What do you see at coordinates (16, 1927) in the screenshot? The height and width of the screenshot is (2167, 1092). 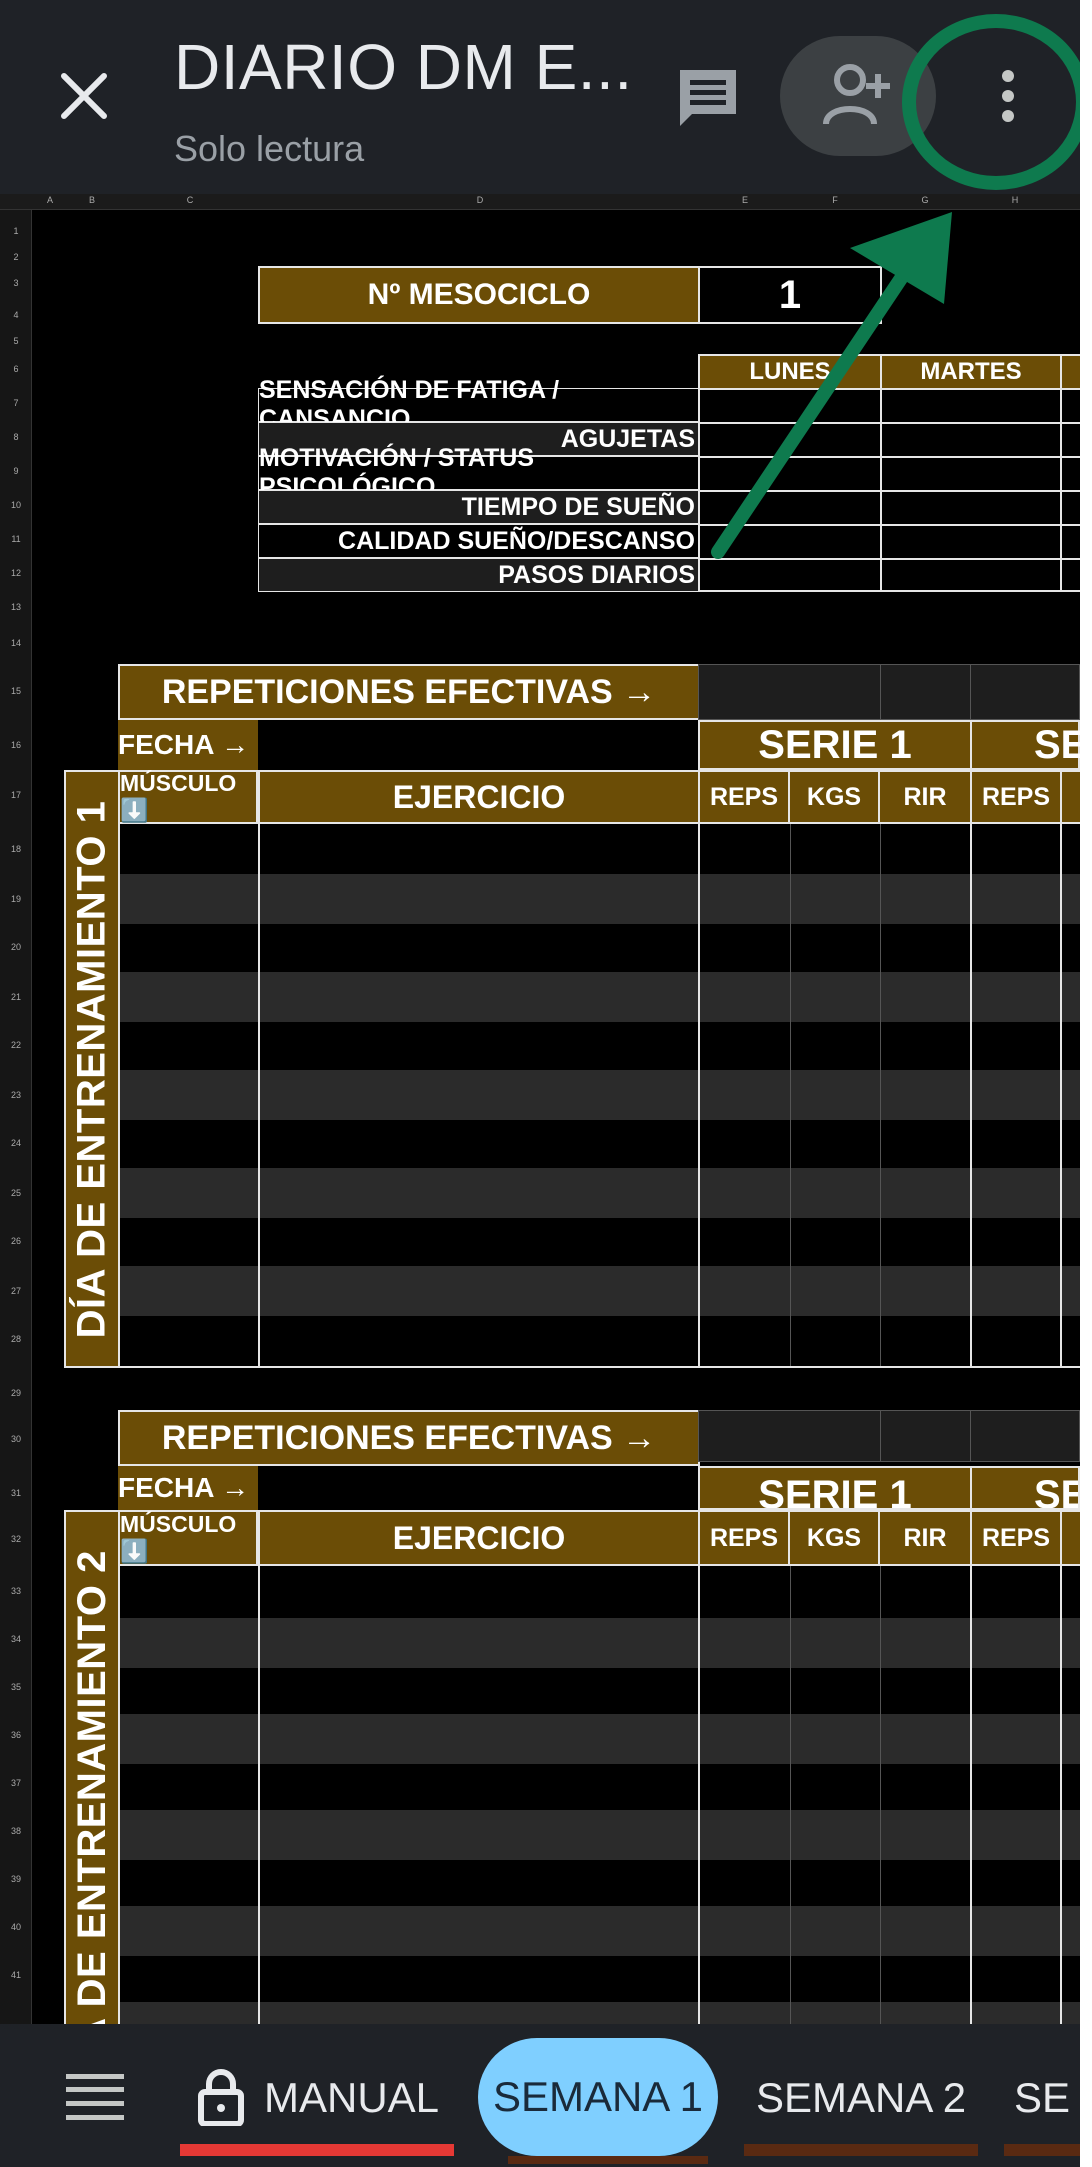 I see `row-header: 40` at bounding box center [16, 1927].